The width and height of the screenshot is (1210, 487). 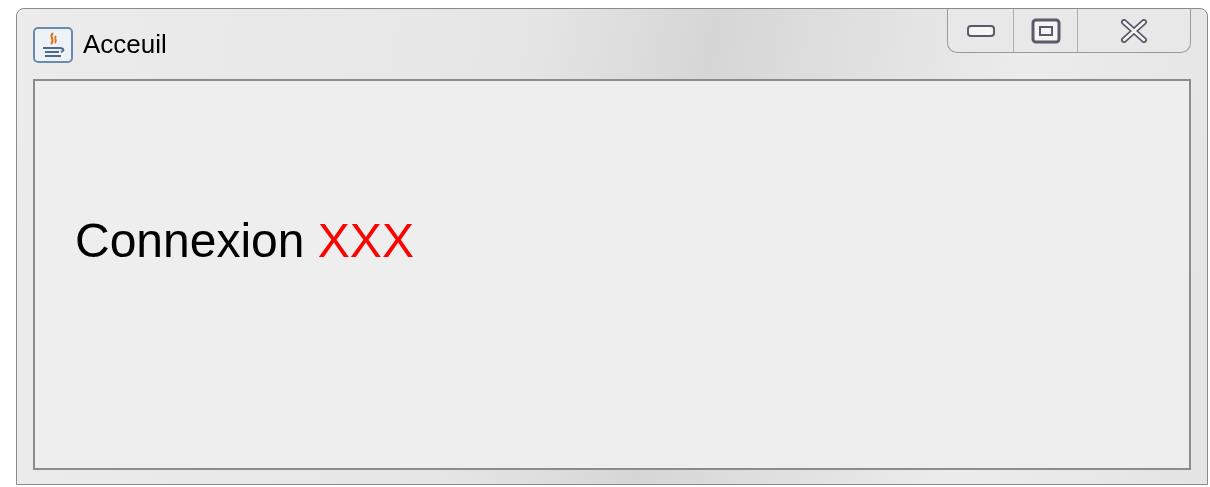 I want to click on connection-status-text: Connexion XXX, so click(x=245, y=241).